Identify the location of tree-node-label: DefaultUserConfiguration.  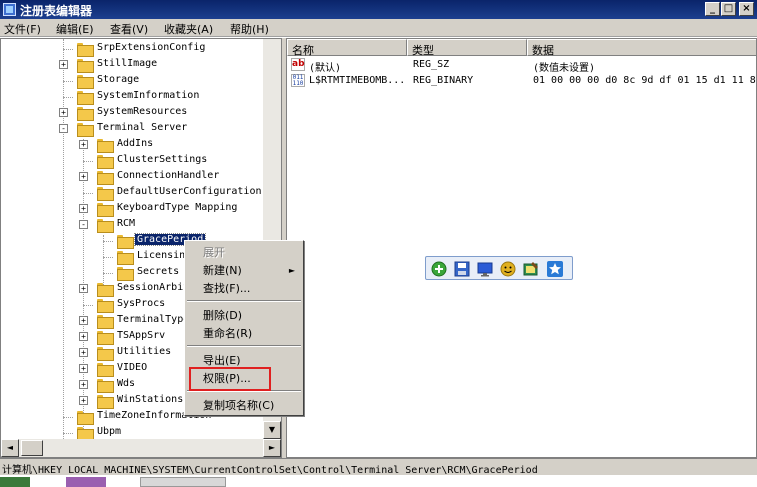
(189, 191).